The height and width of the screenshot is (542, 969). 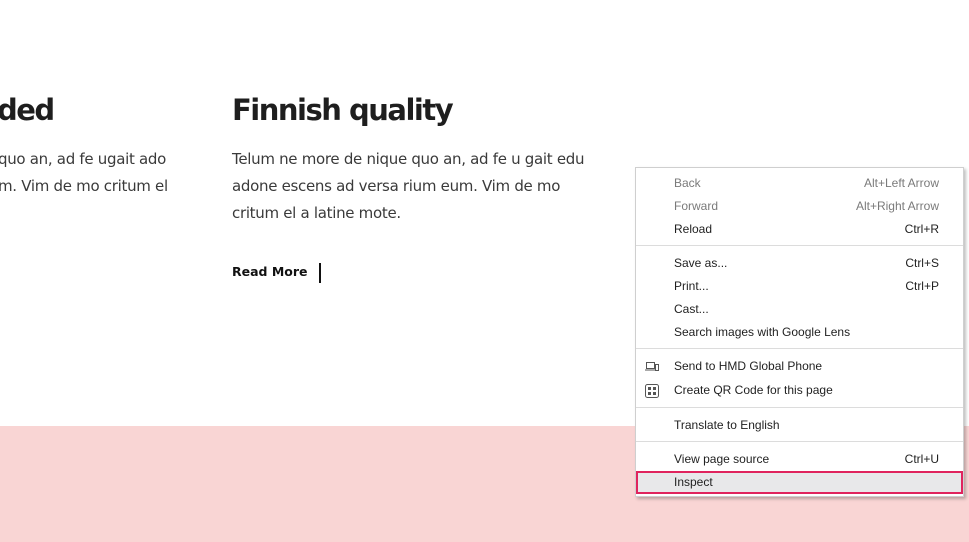 I want to click on shortcut: Alt+Left Arrow, so click(x=901, y=183).